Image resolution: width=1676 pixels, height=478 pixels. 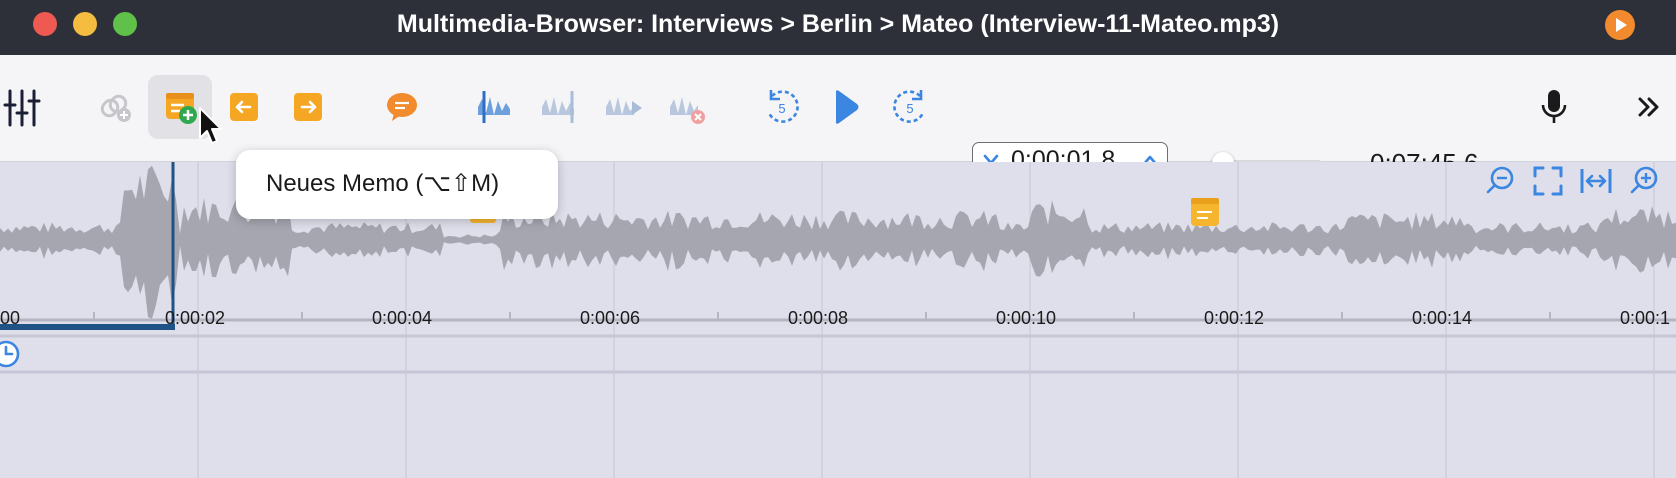 I want to click on tooltip-text: Neues Memo (⌥⇧M), so click(x=383, y=183).